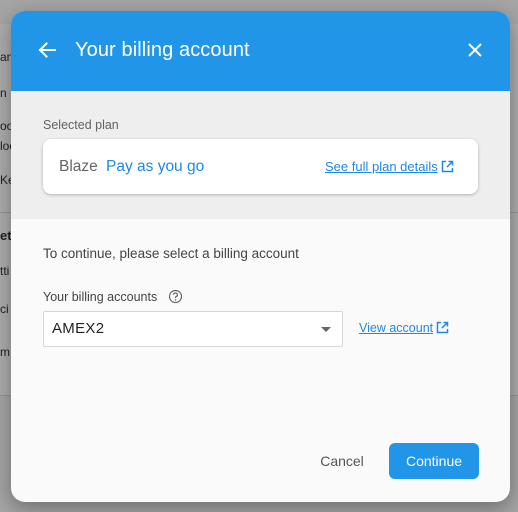 The width and height of the screenshot is (518, 512). I want to click on plan-name: Blaze, so click(78, 166).